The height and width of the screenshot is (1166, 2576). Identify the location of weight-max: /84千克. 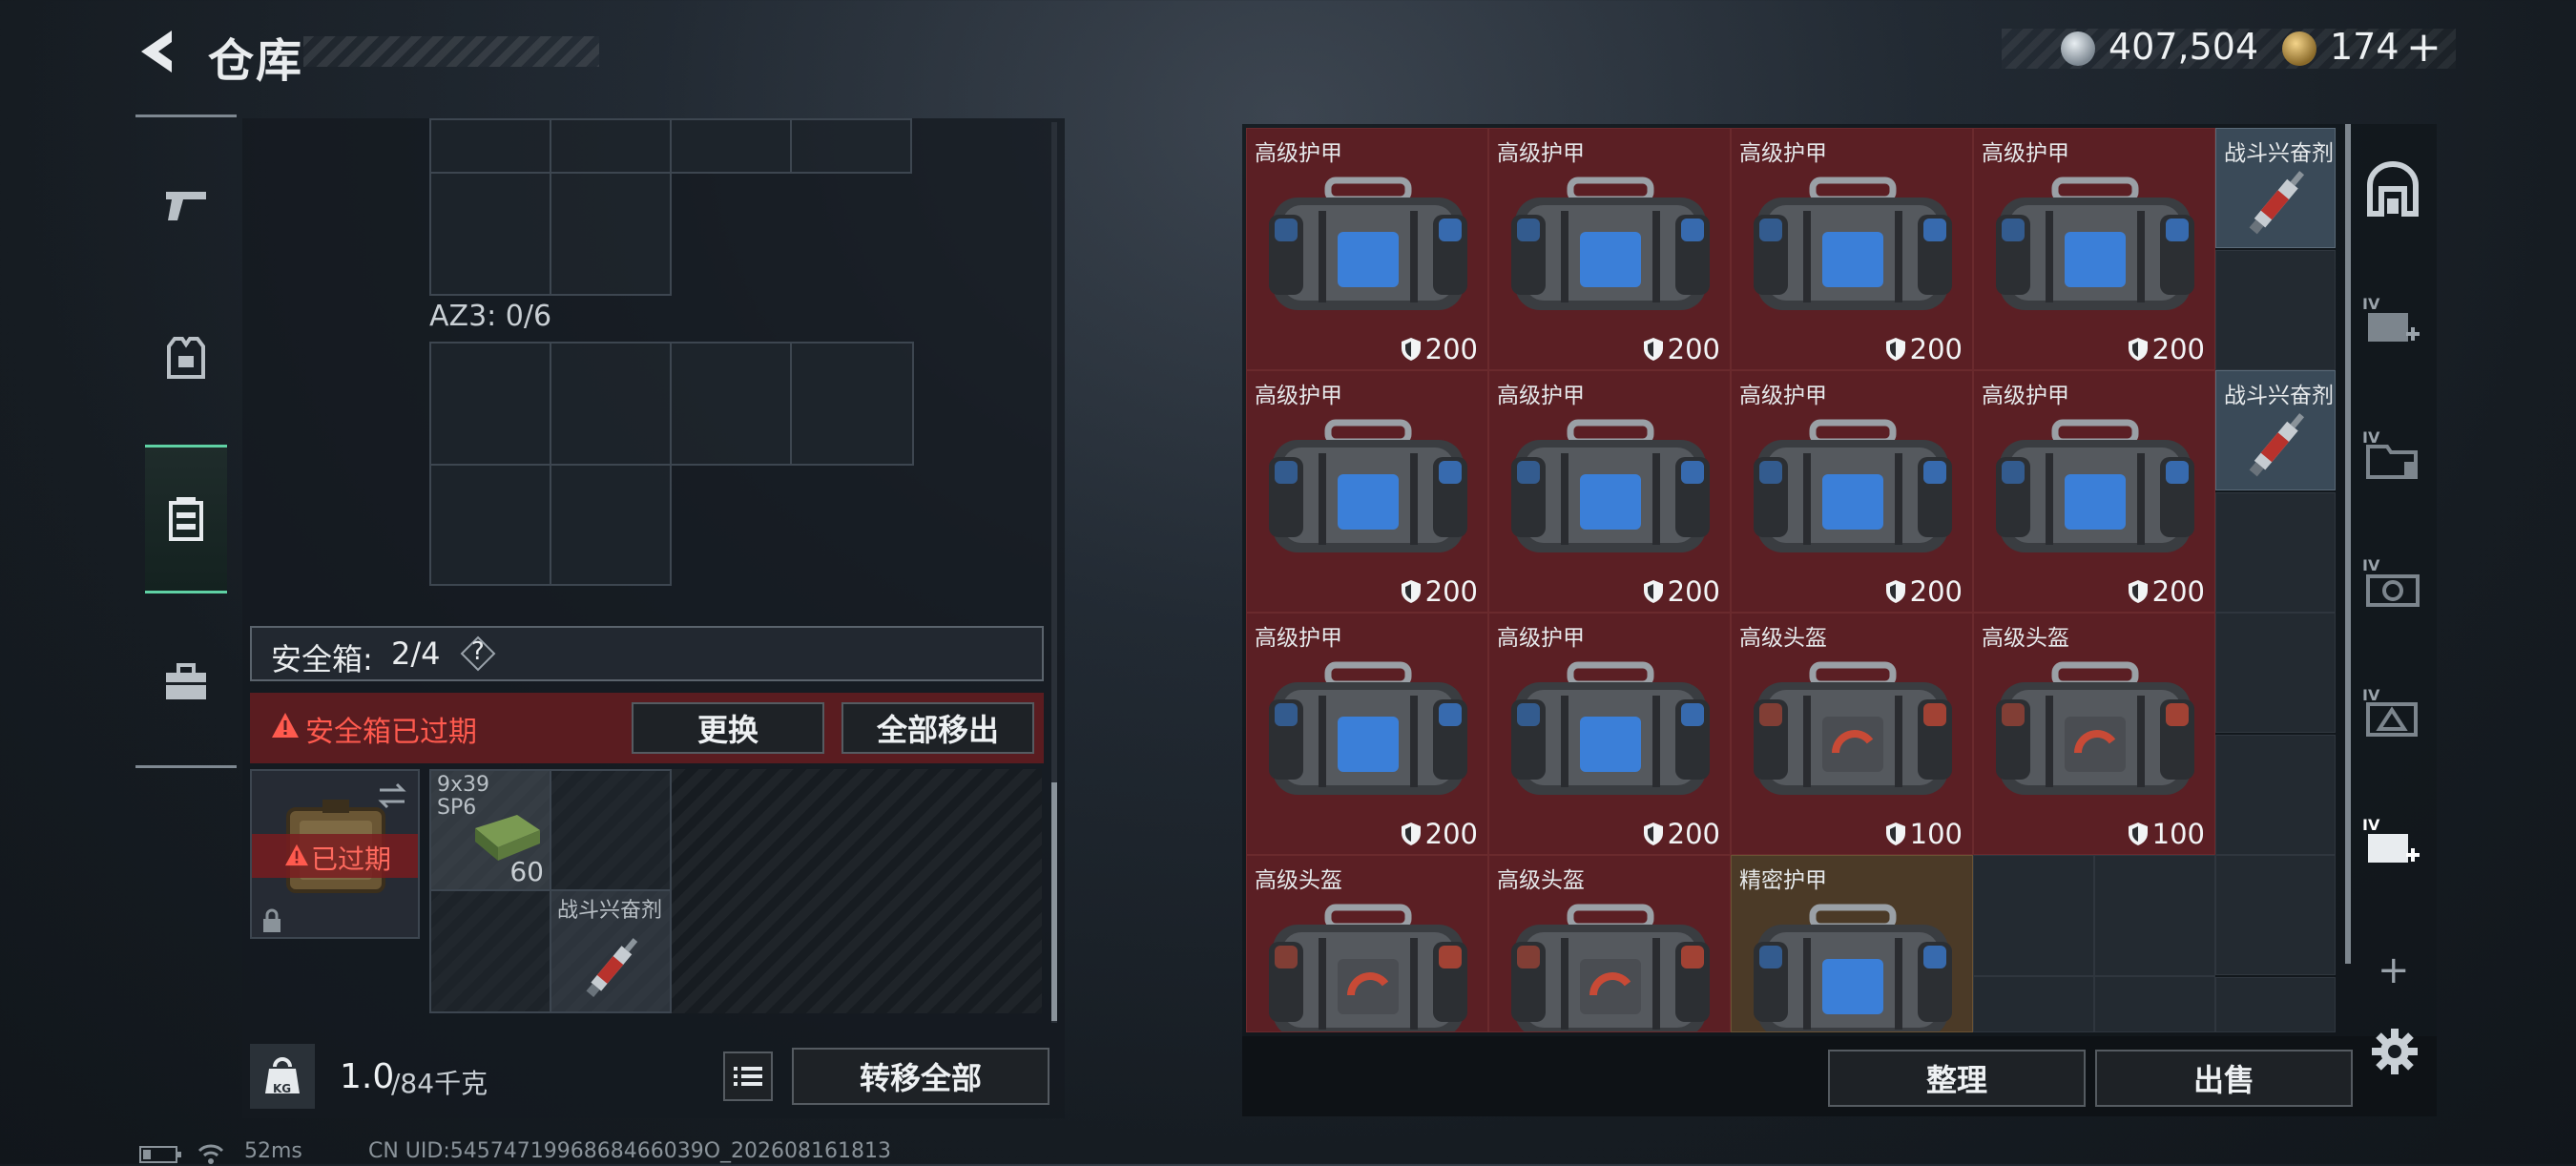
(439, 1083).